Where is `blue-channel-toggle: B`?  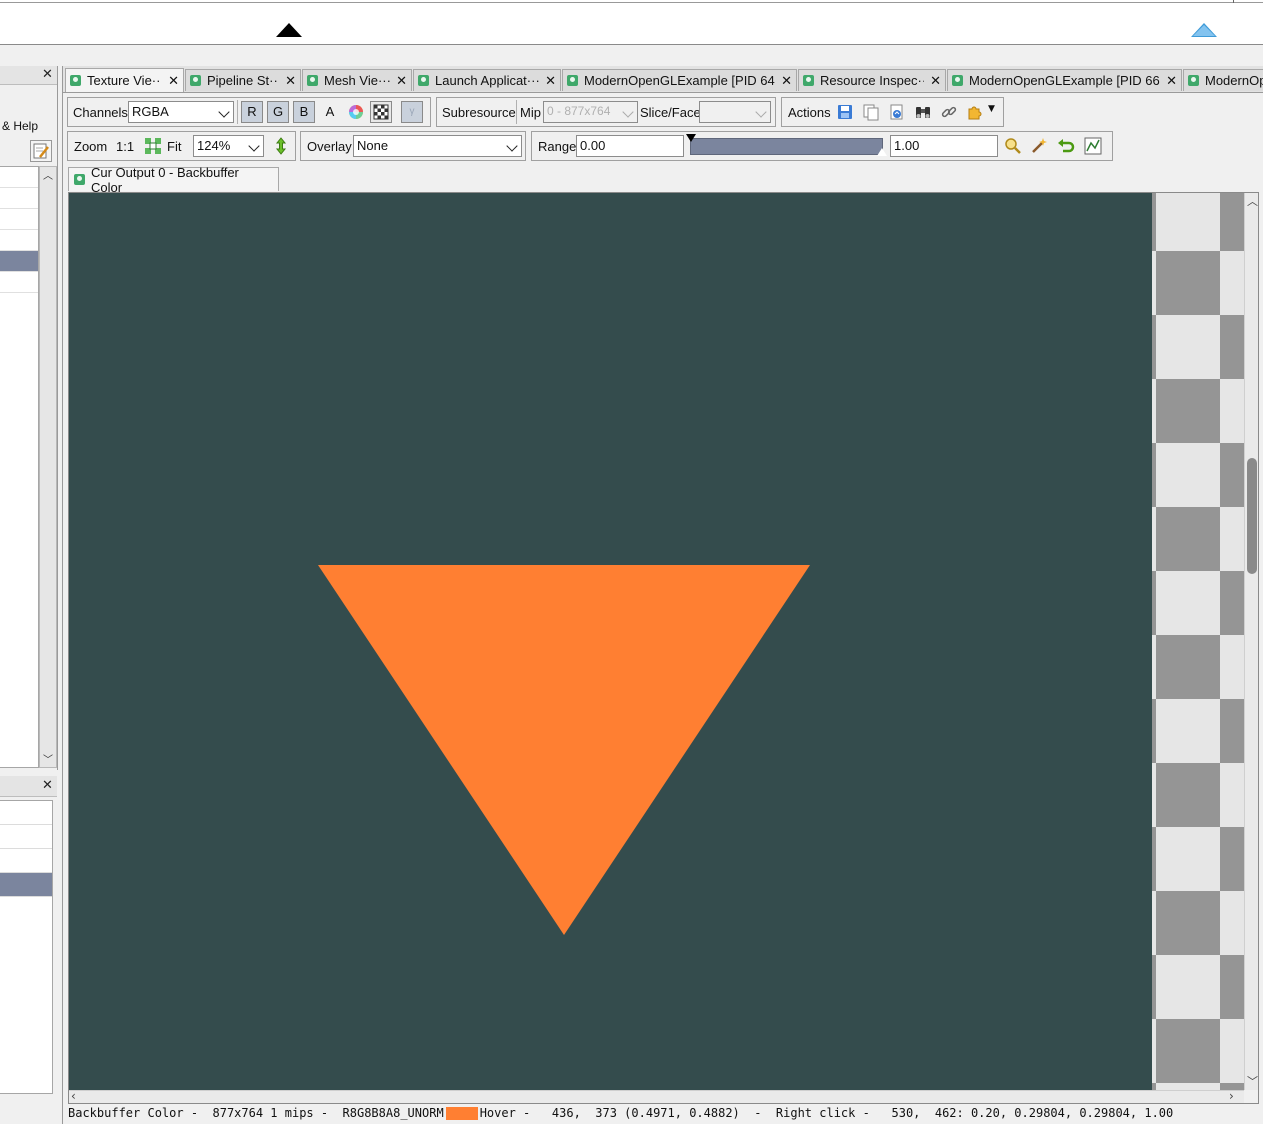
blue-channel-toggle: B is located at coordinates (304, 112).